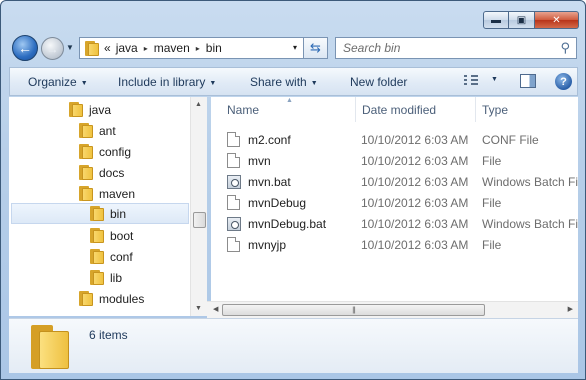 This screenshot has width=586, height=380. What do you see at coordinates (198, 104) in the screenshot?
I see `scroll-up-arrow: ▲` at bounding box center [198, 104].